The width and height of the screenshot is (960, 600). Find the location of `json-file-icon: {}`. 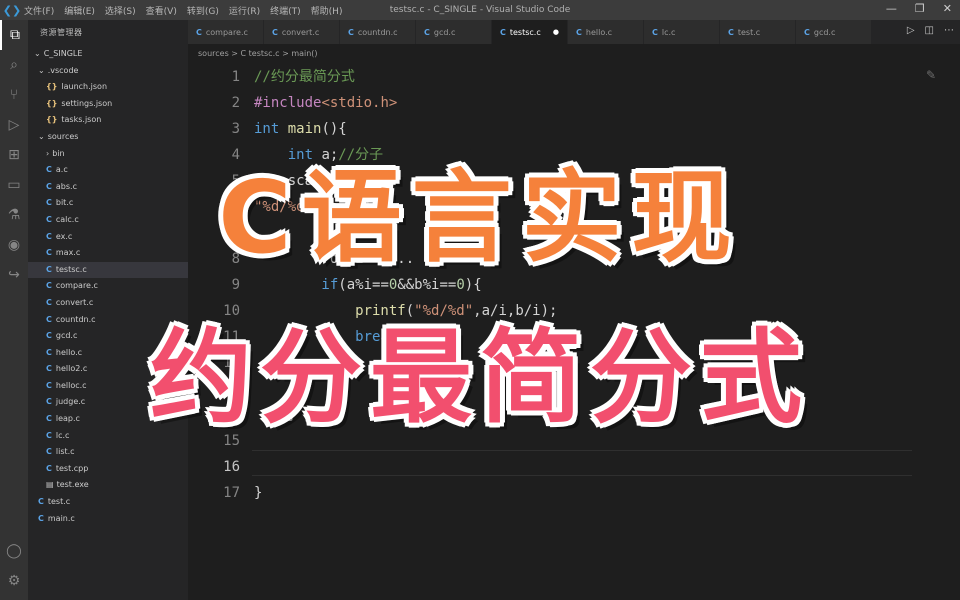

json-file-icon: {} is located at coordinates (52, 103).